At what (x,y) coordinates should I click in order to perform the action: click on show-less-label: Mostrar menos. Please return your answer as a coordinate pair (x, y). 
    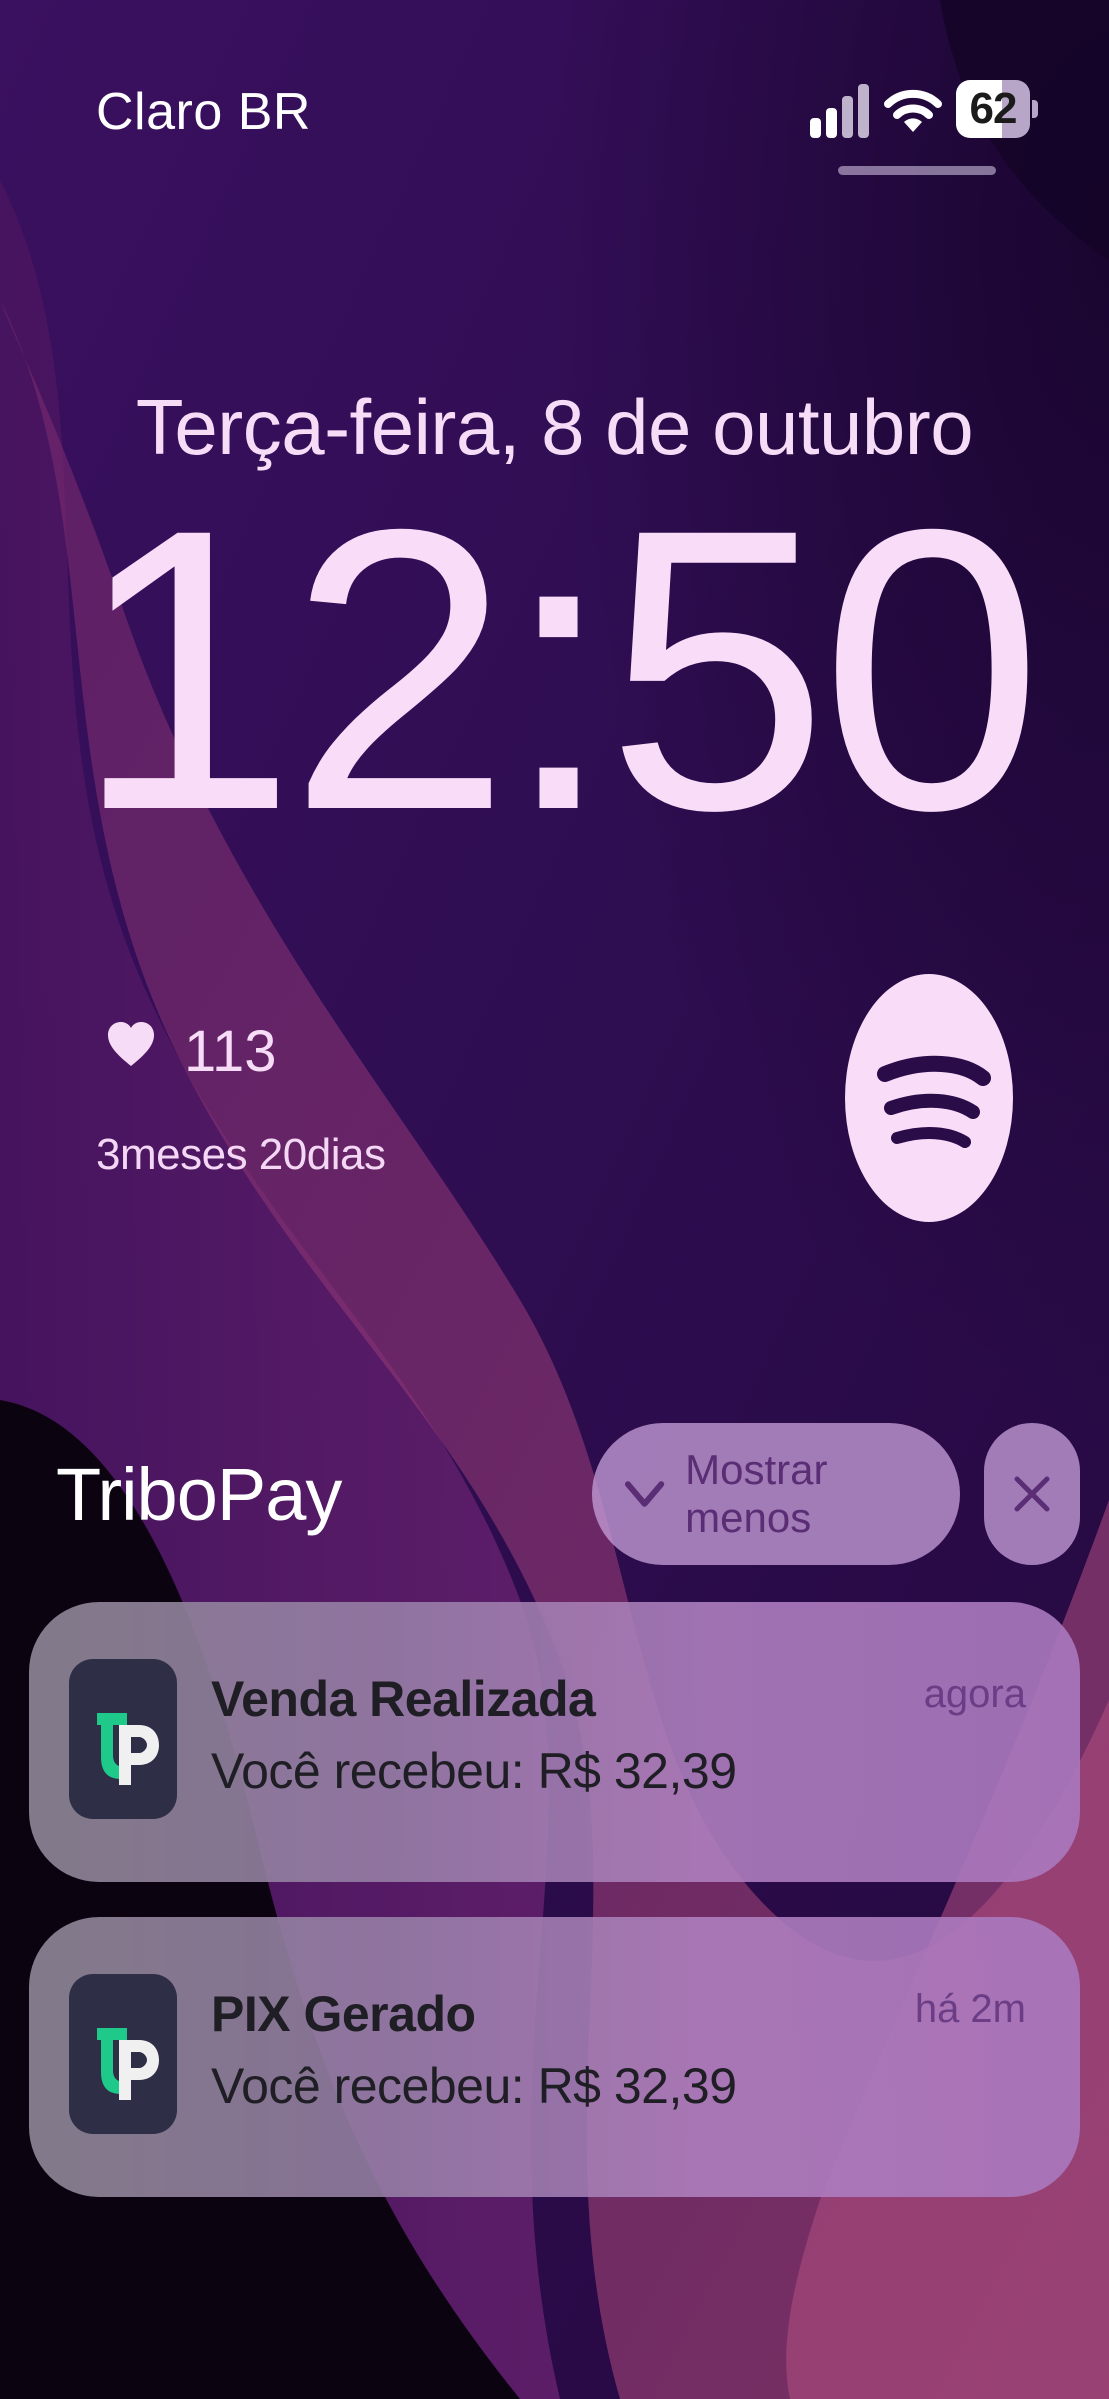
    Looking at the image, I should click on (756, 1493).